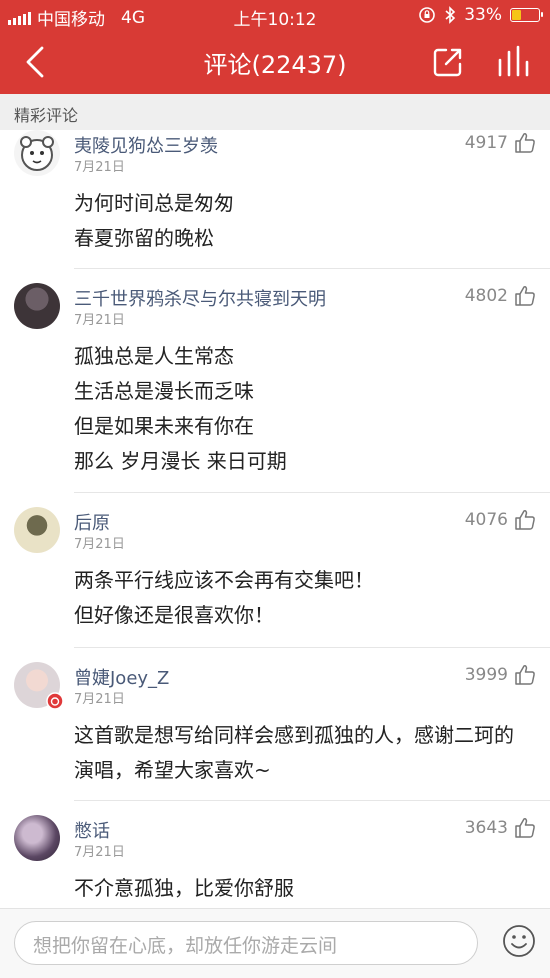 The width and height of the screenshot is (550, 978). I want to click on comment-line: 但是如果未来有你在, so click(164, 426).